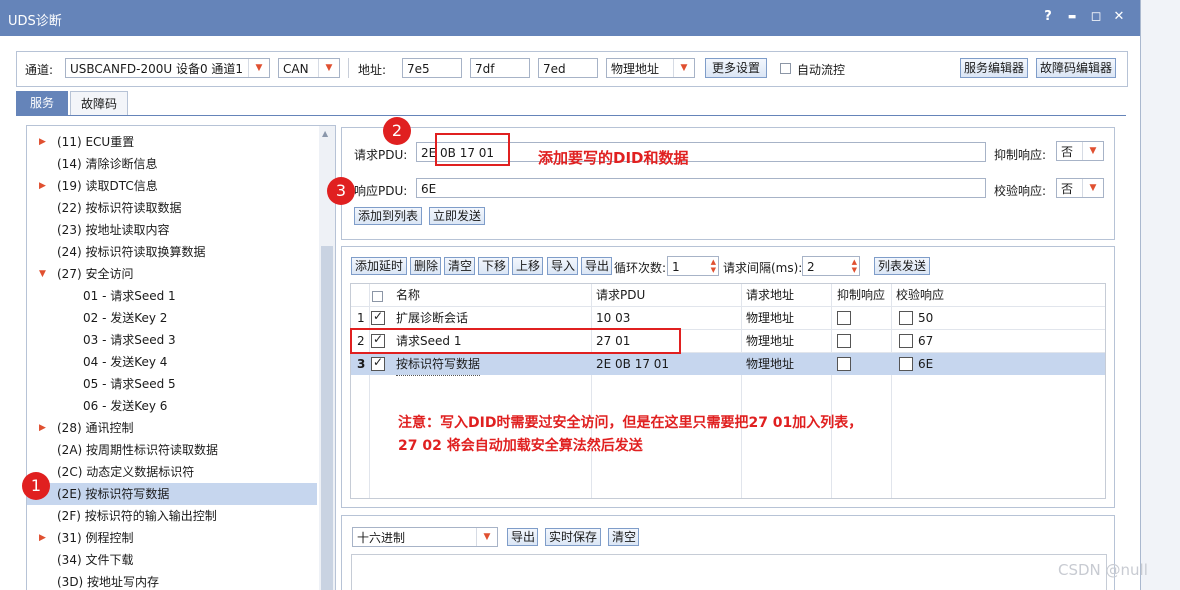 Image resolution: width=1180 pixels, height=590 pixels. What do you see at coordinates (432, 68) in the screenshot?
I see `address-input-1: 7e5` at bounding box center [432, 68].